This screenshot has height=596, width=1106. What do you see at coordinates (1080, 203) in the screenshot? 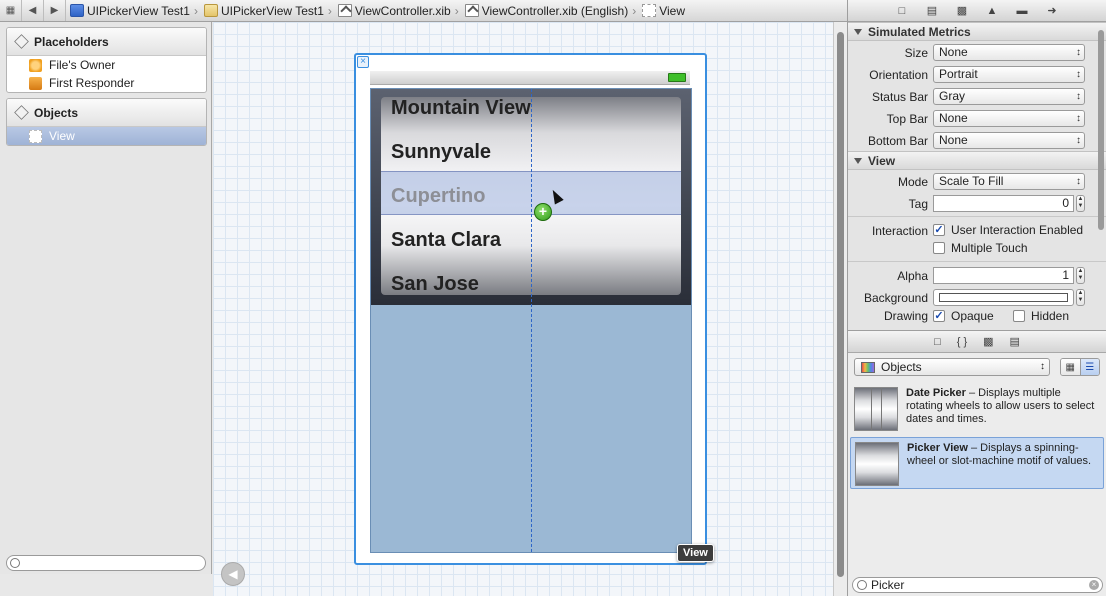
I see `tag-stepper: ▲ ▼` at bounding box center [1080, 203].